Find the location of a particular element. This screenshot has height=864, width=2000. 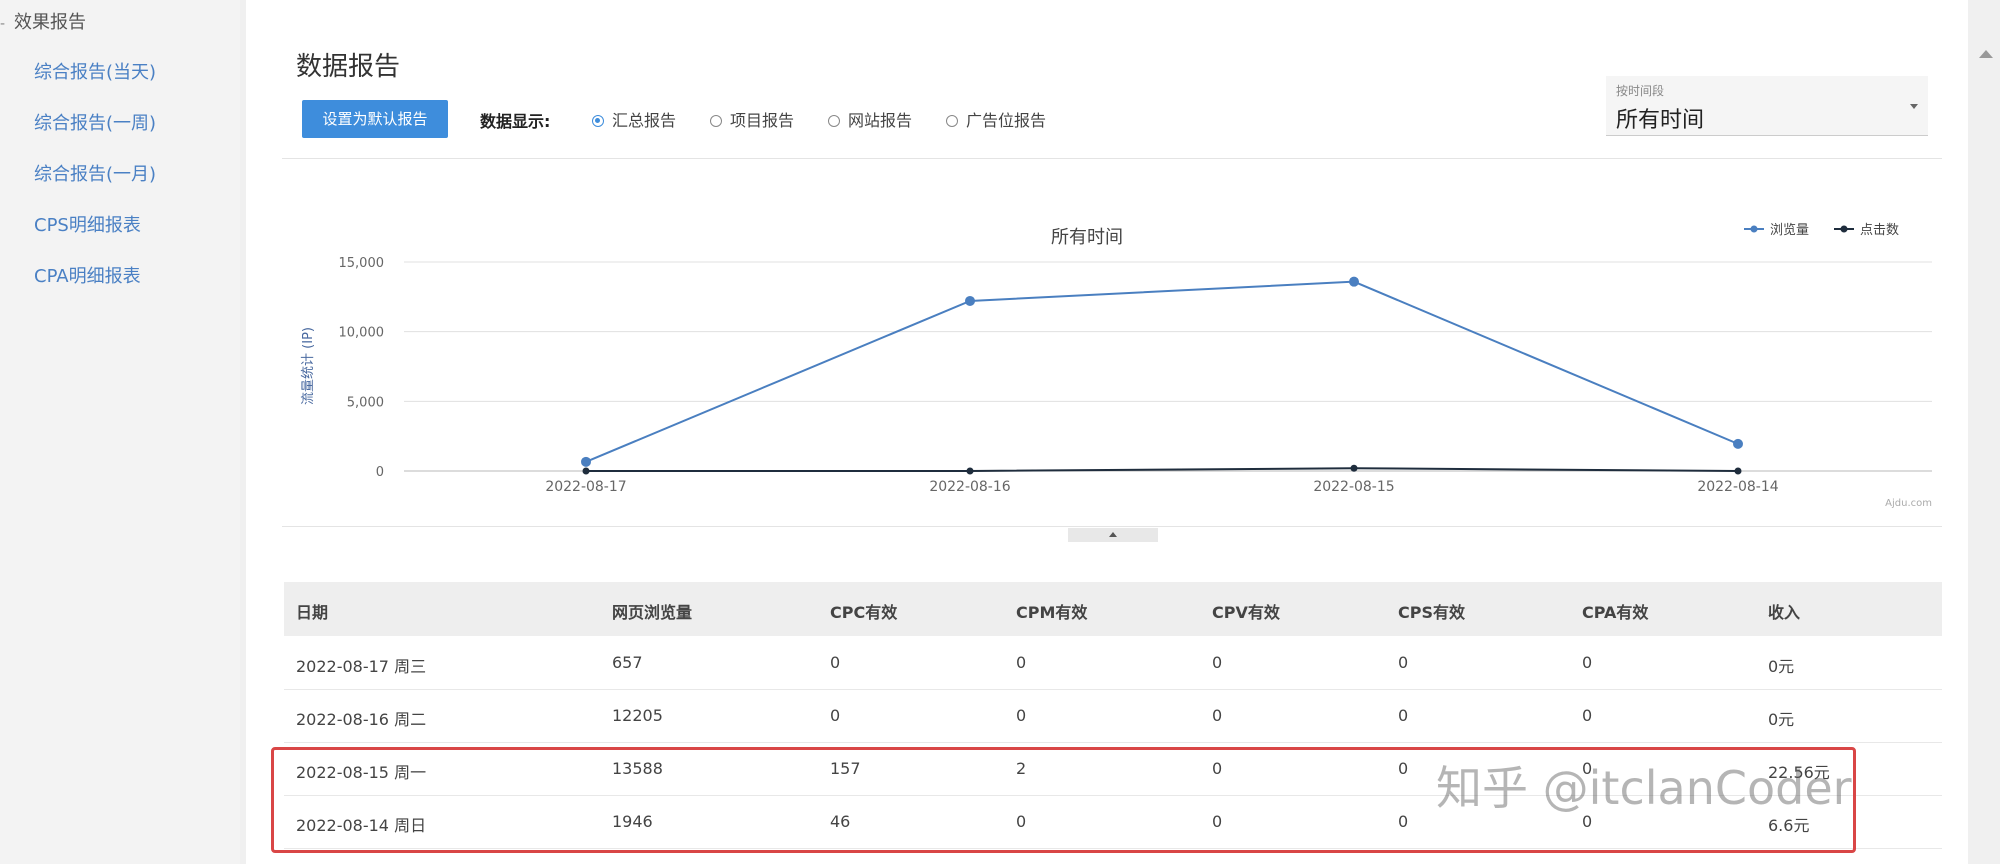

column-header-date: 日期 is located at coordinates (312, 612).